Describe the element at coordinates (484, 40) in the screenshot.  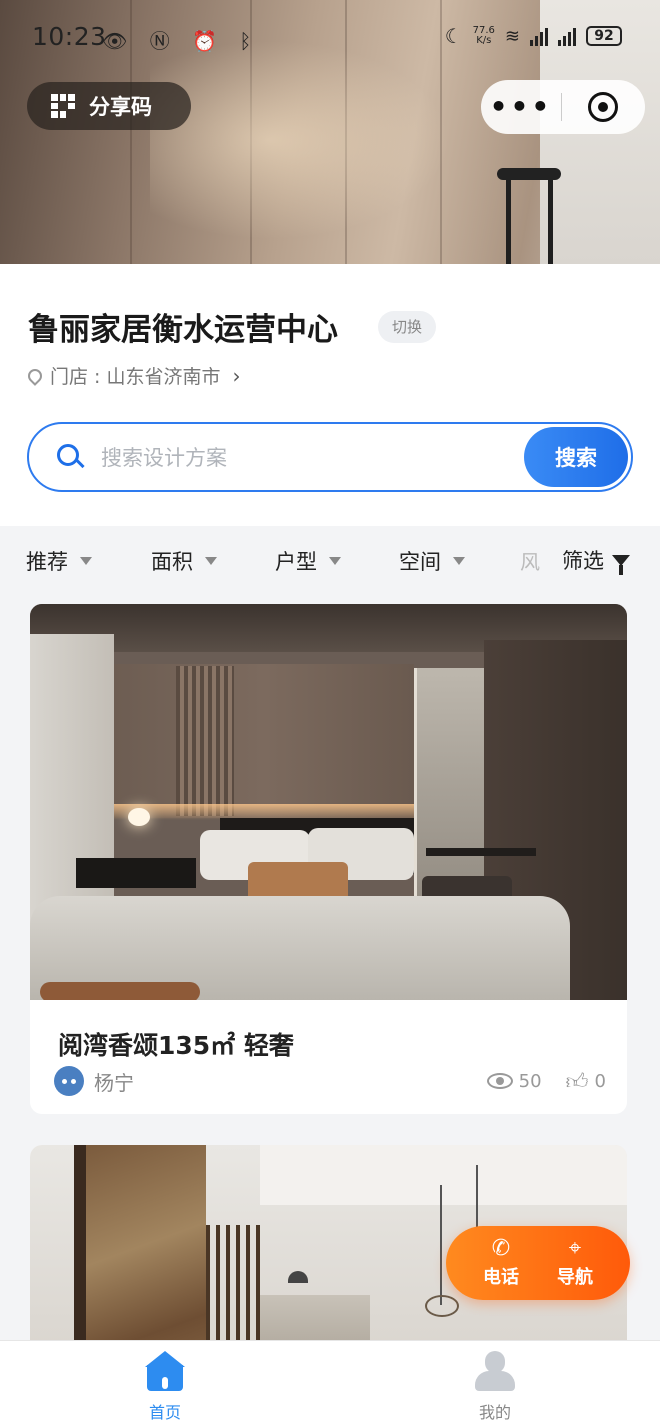
I see `network-speed-unit: K/s` at that location.